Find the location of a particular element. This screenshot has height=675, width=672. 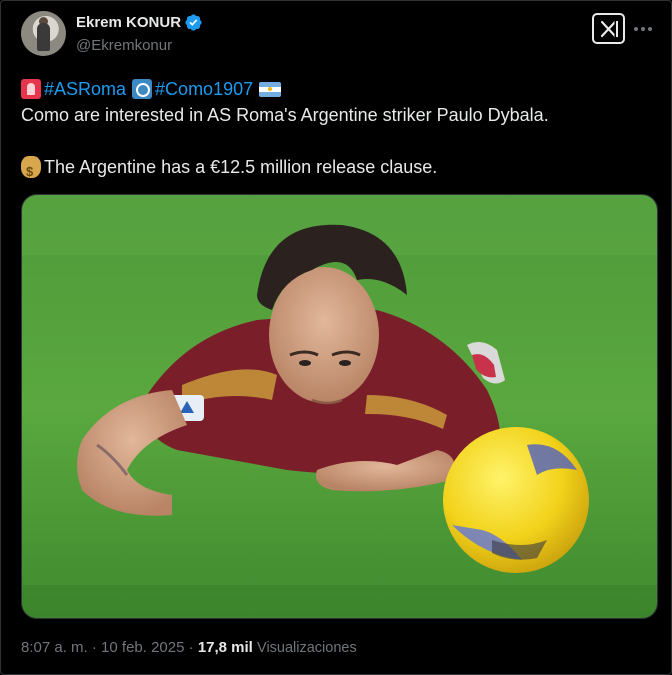

author-info: Ekrem KONUR @Ekremkonur is located at coordinates (139, 33).